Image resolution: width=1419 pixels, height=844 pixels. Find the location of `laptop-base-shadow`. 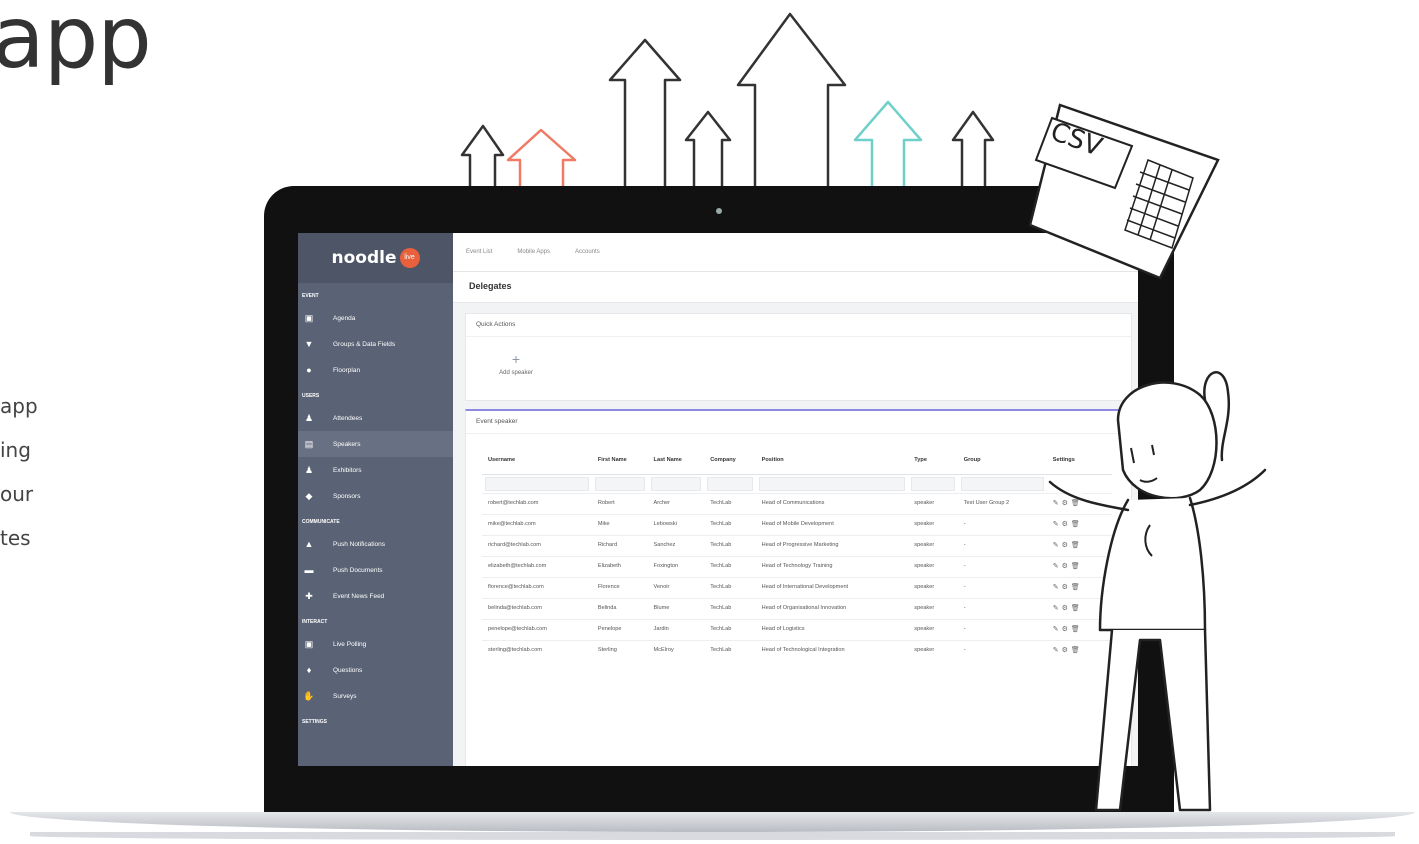

laptop-base-shadow is located at coordinates (712, 836).